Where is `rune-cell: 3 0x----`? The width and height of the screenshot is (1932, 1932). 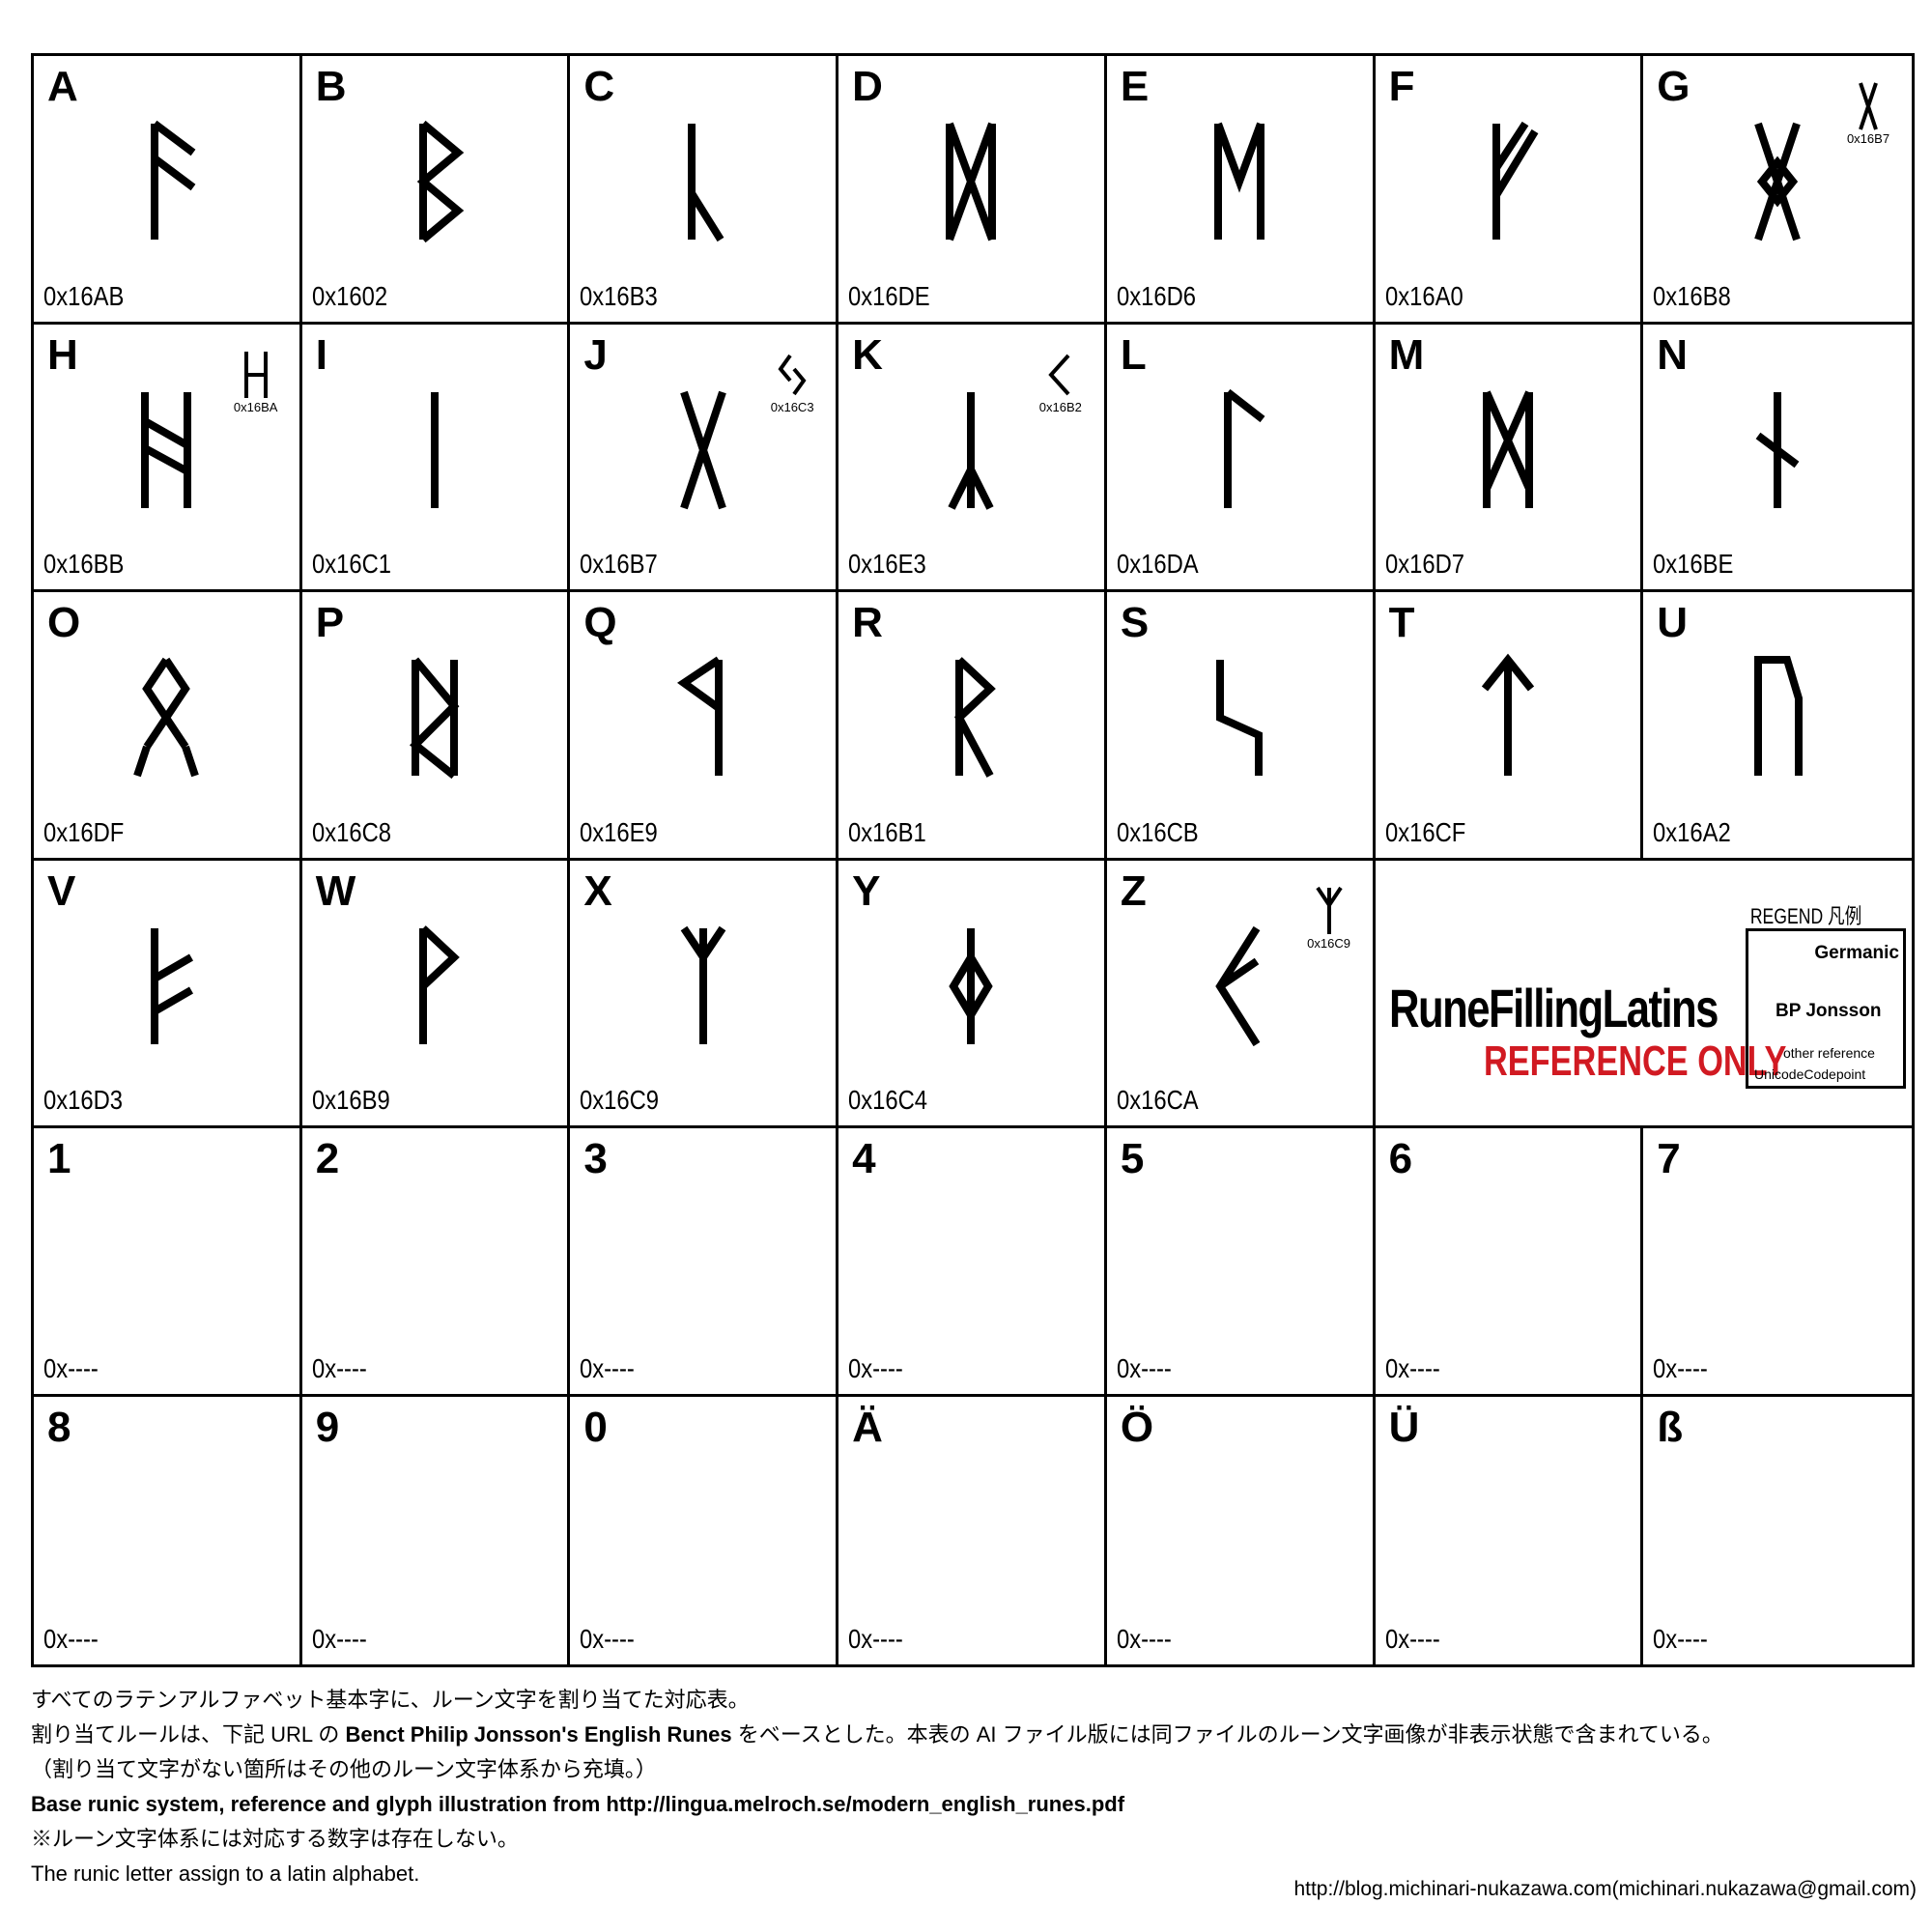
rune-cell: 3 0x---- is located at coordinates (704, 1262).